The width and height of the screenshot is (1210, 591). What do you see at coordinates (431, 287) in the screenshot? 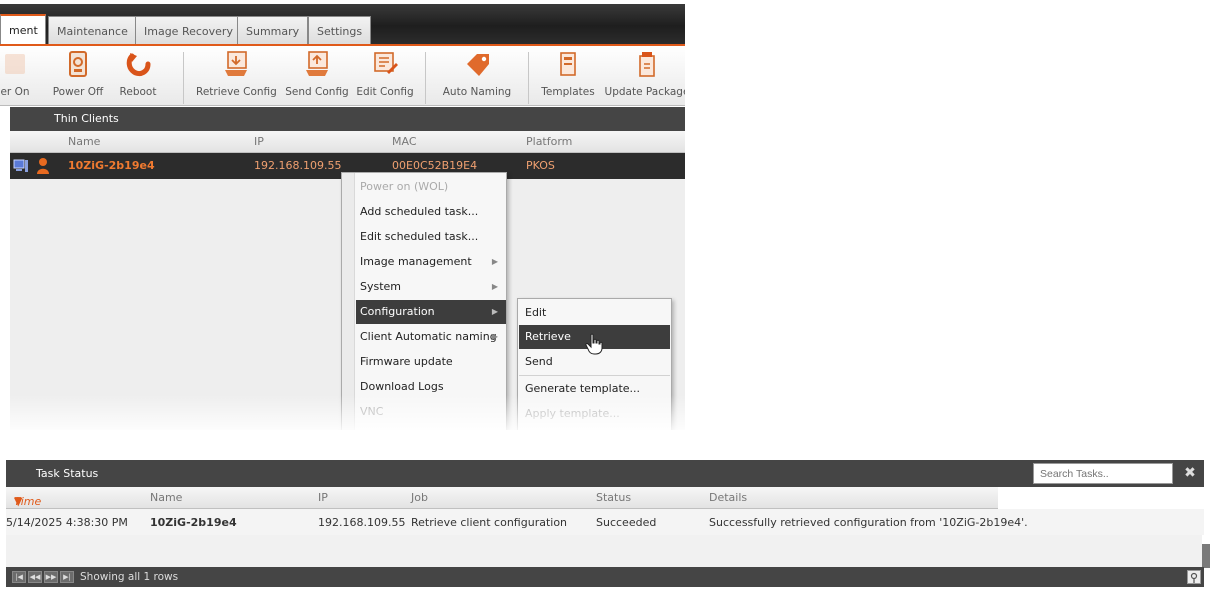
I see `menu-item-system: System ▶` at bounding box center [431, 287].